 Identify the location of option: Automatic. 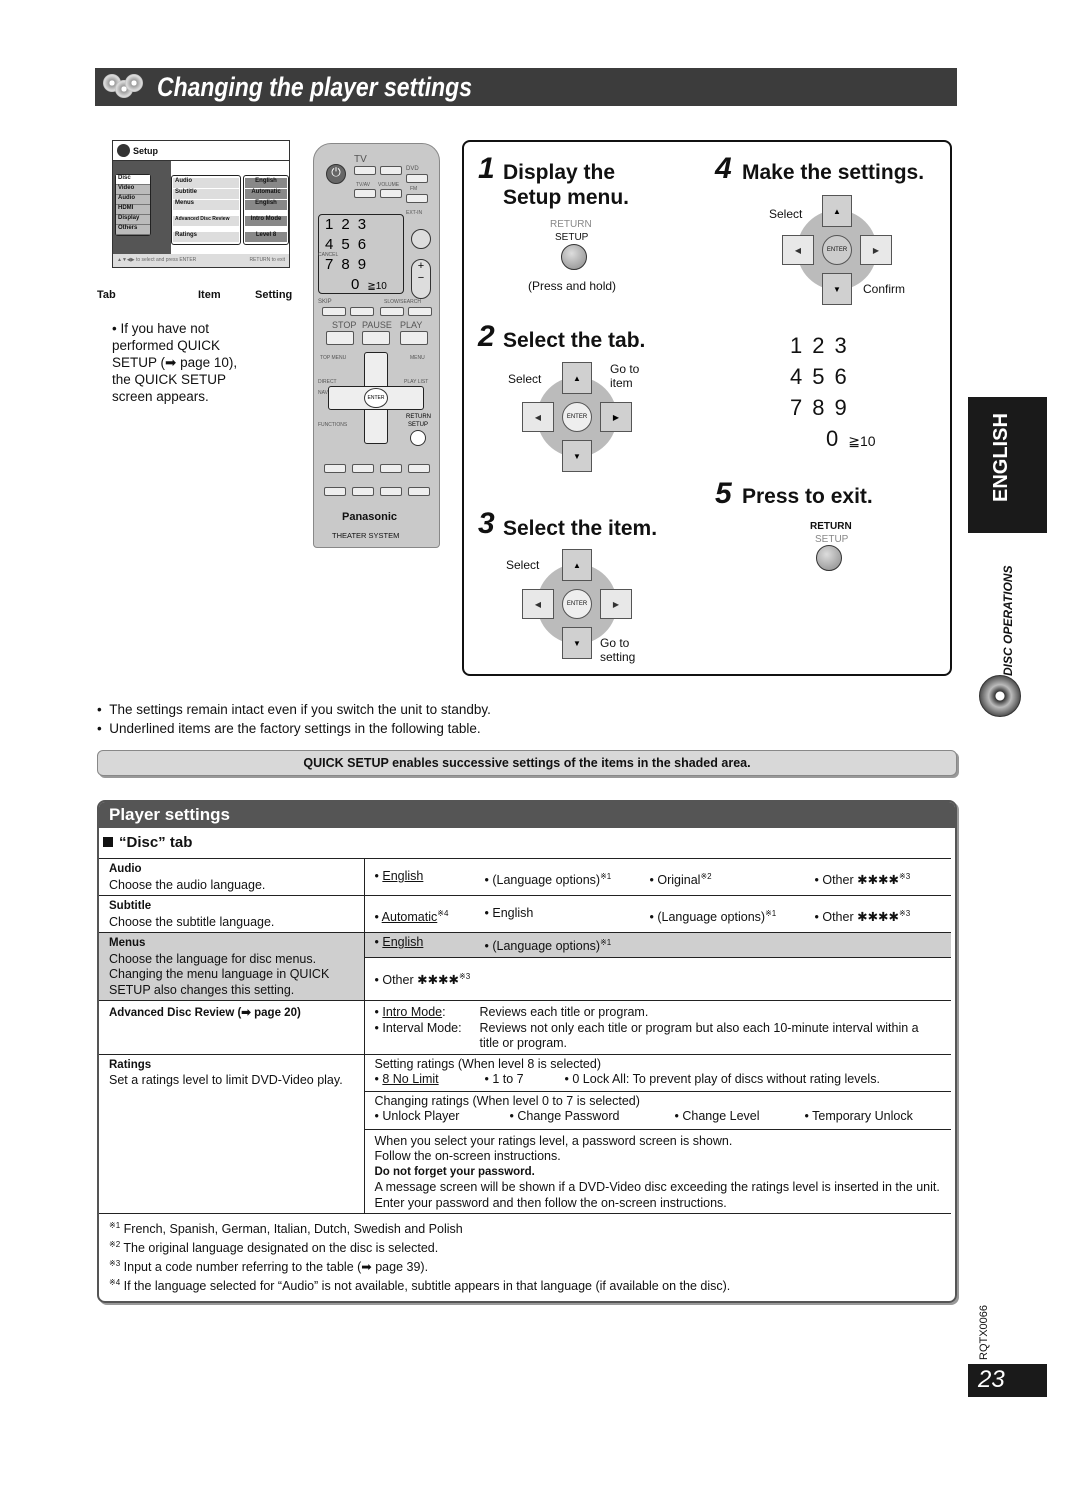
(409, 917).